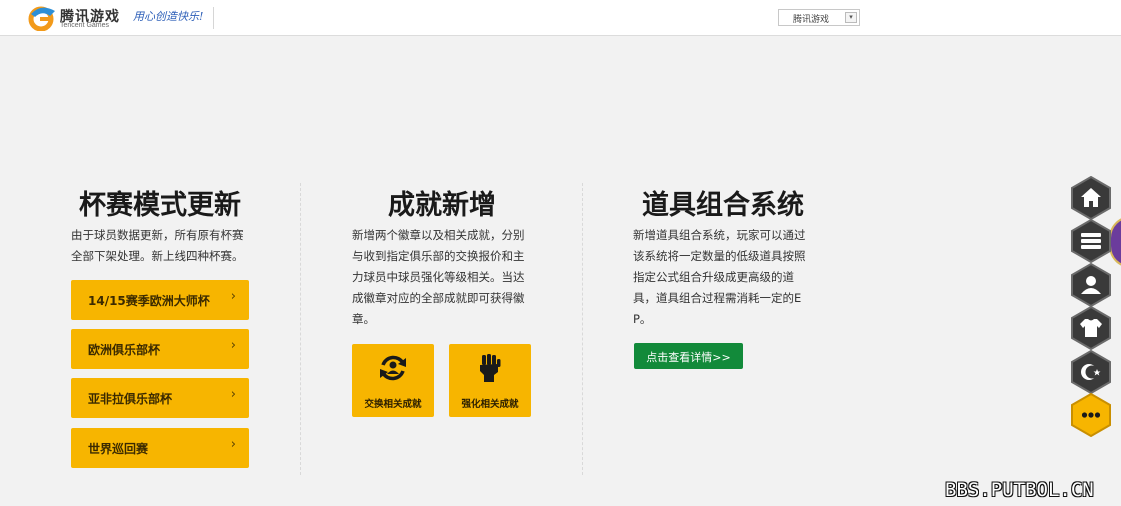 This screenshot has width=1121, height=506. I want to click on user-icon, so click(1091, 285).